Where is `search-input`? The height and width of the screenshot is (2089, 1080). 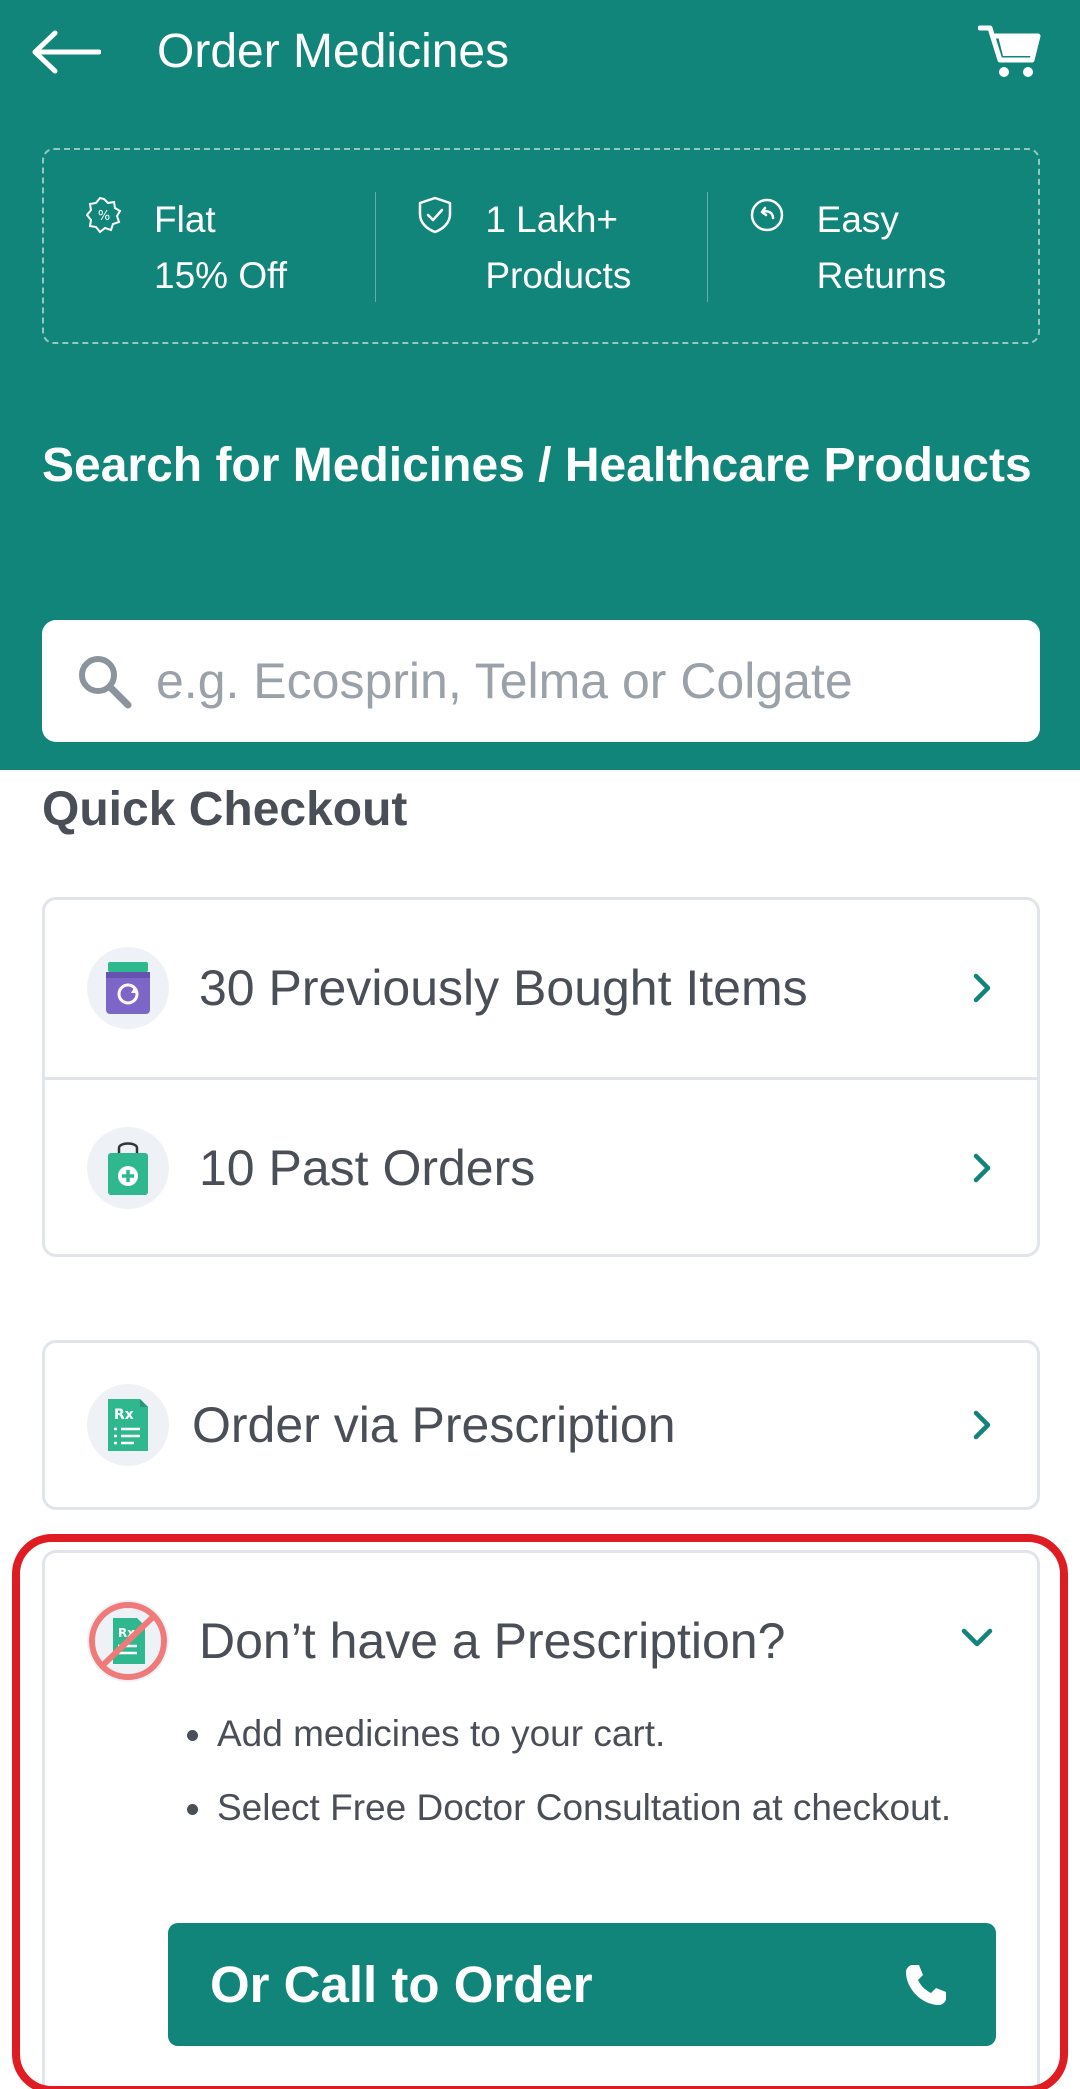
search-input is located at coordinates (586, 681).